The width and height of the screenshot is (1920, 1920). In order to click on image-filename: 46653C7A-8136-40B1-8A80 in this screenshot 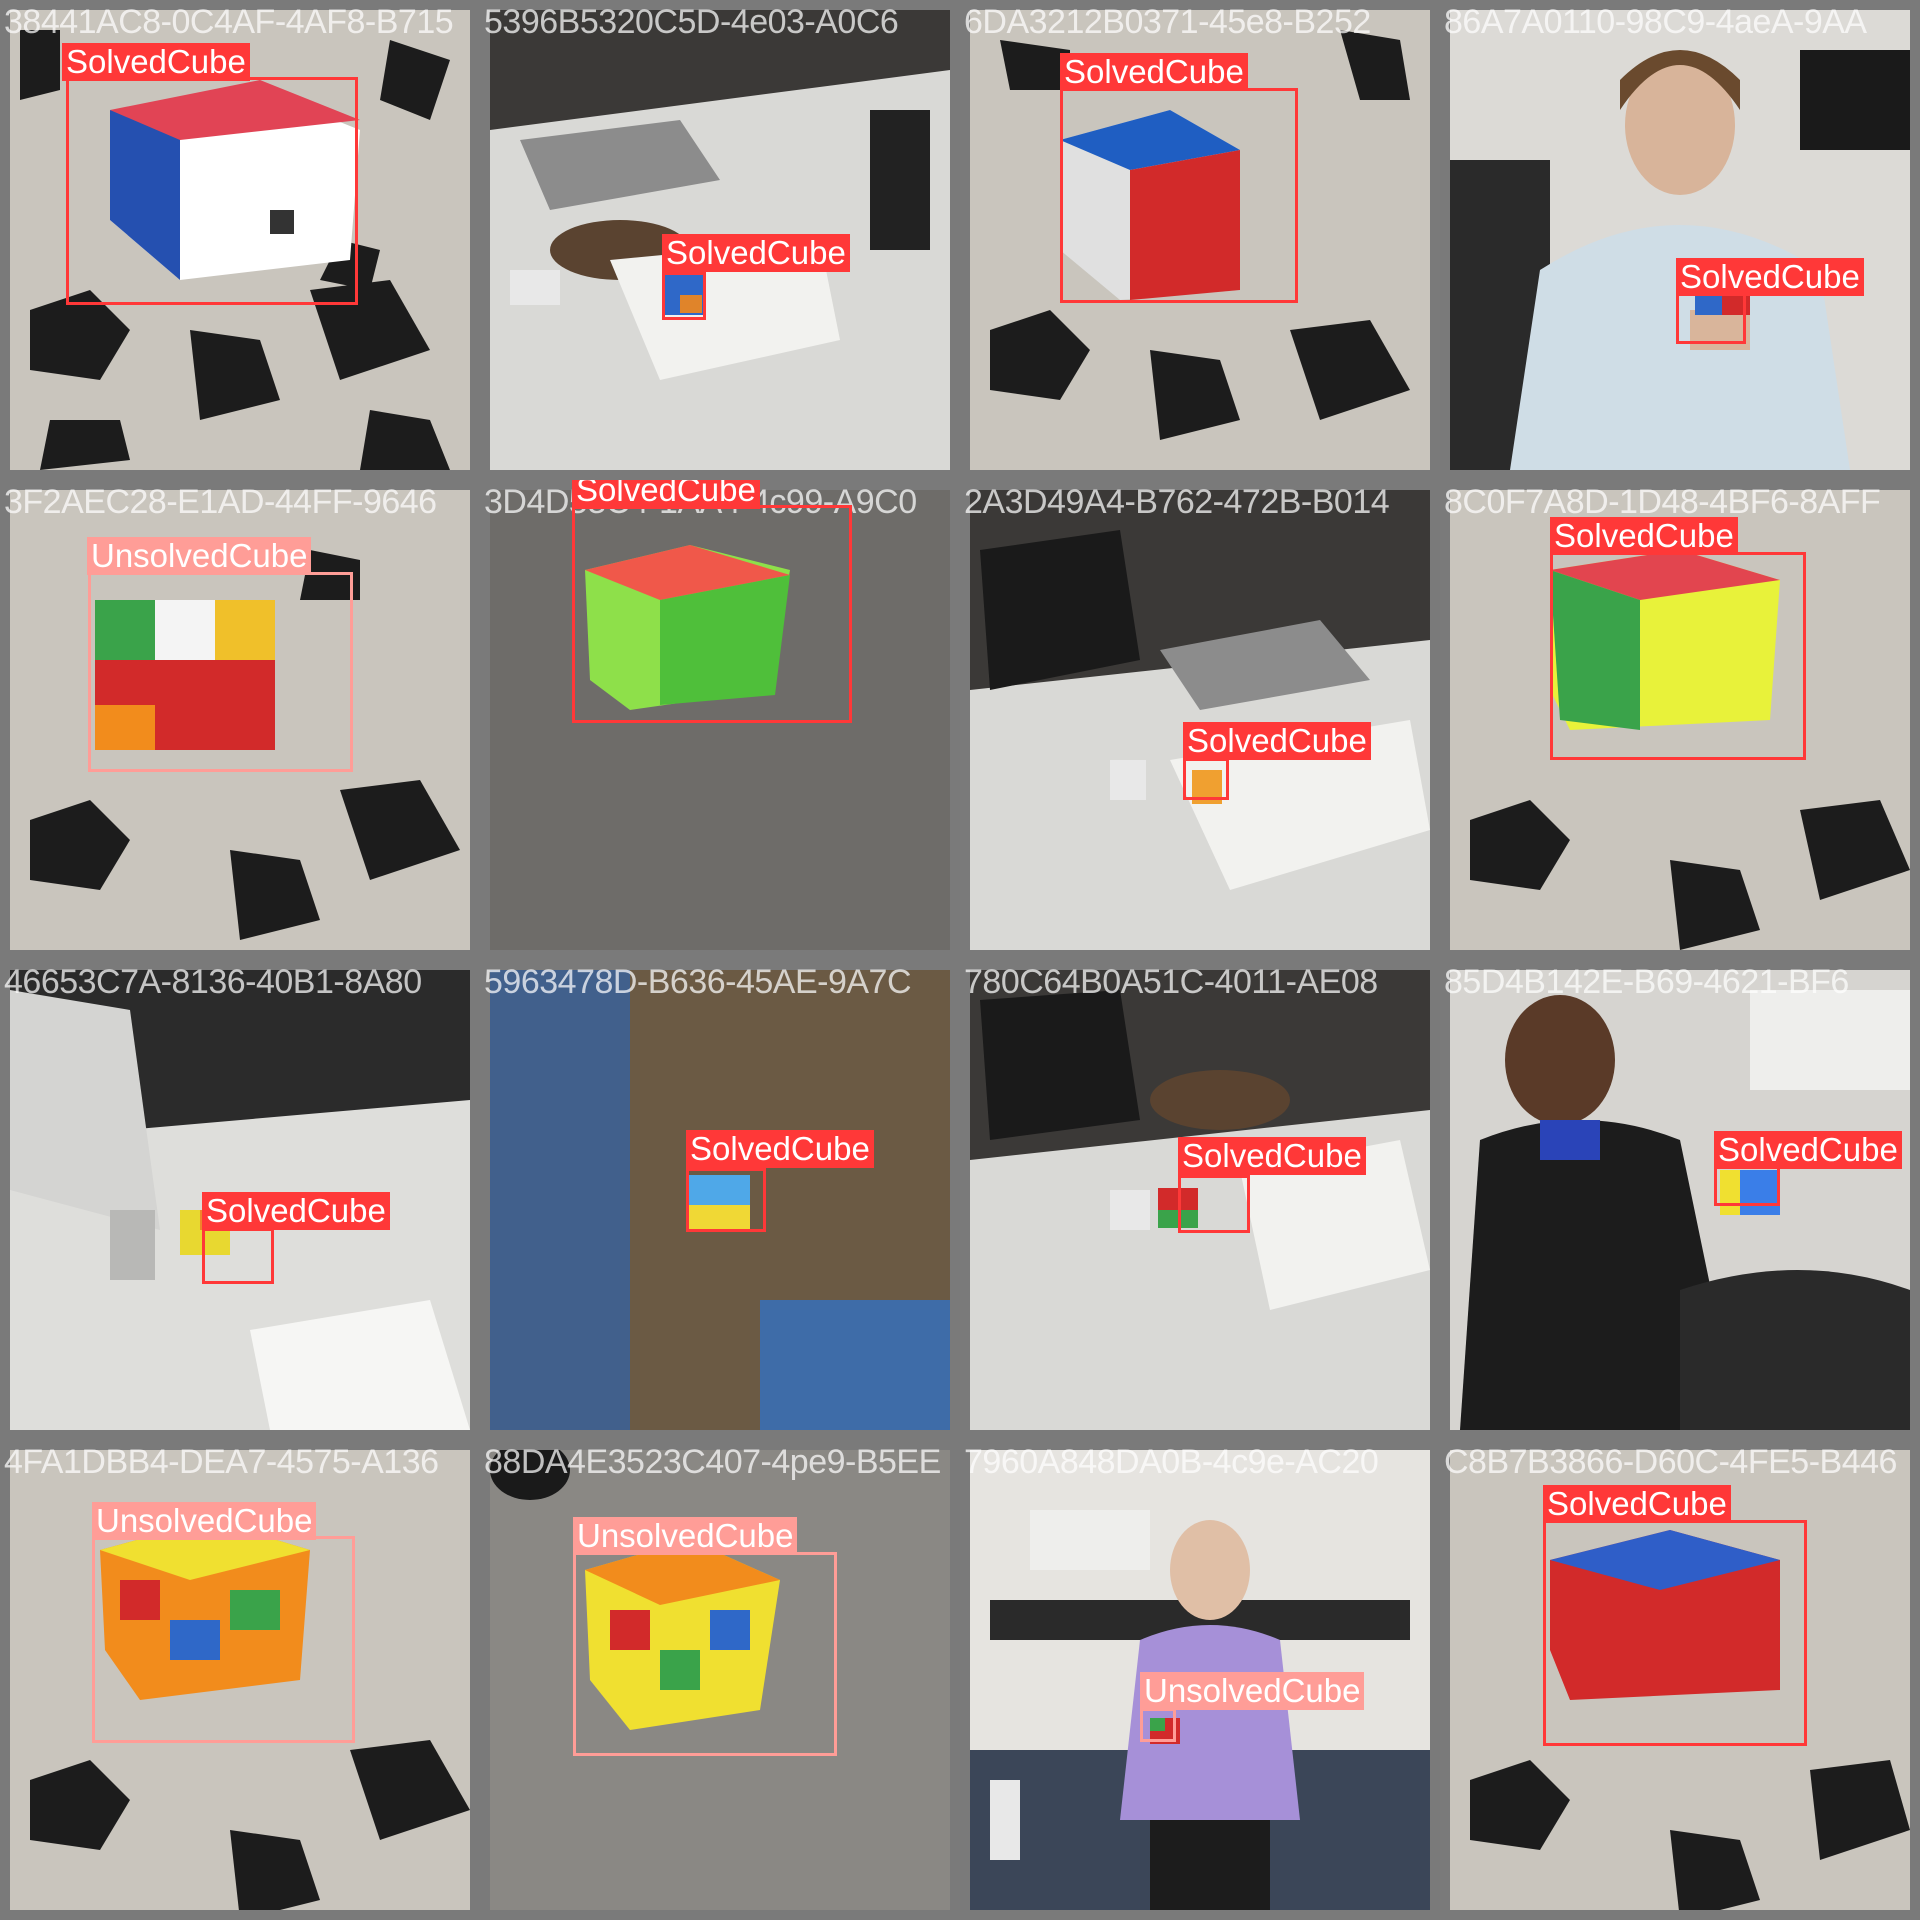, I will do `click(213, 982)`.